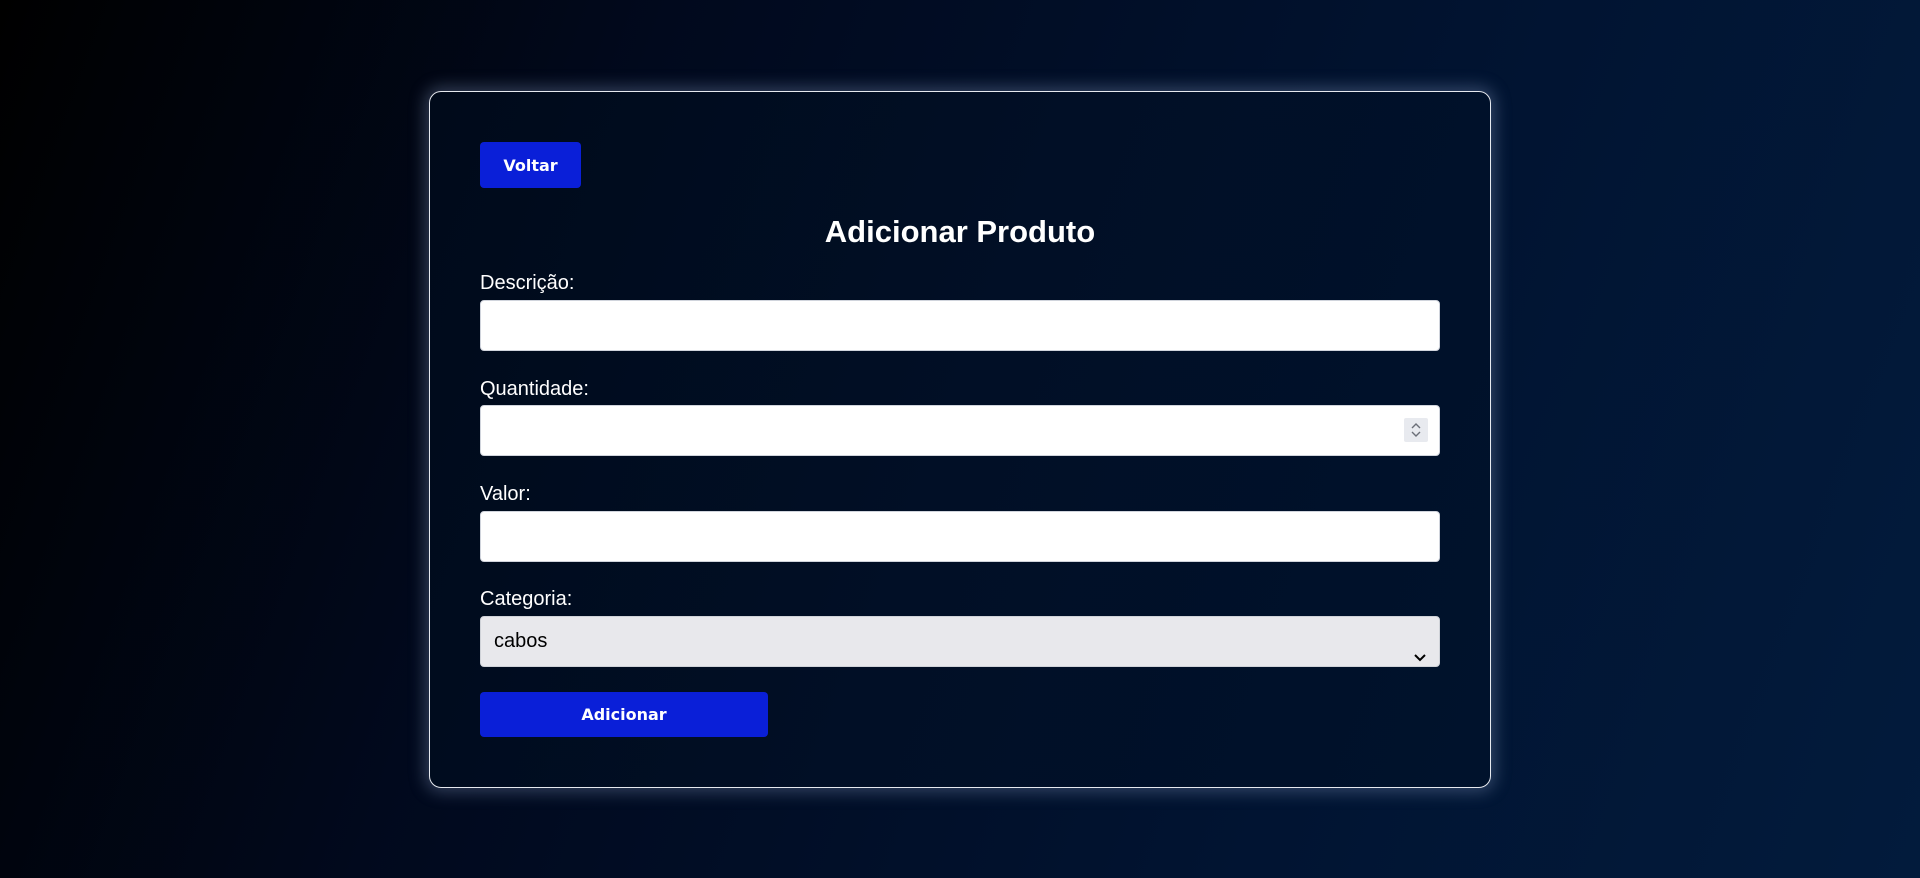 The image size is (1920, 878). I want to click on descricao-input, so click(960, 325).